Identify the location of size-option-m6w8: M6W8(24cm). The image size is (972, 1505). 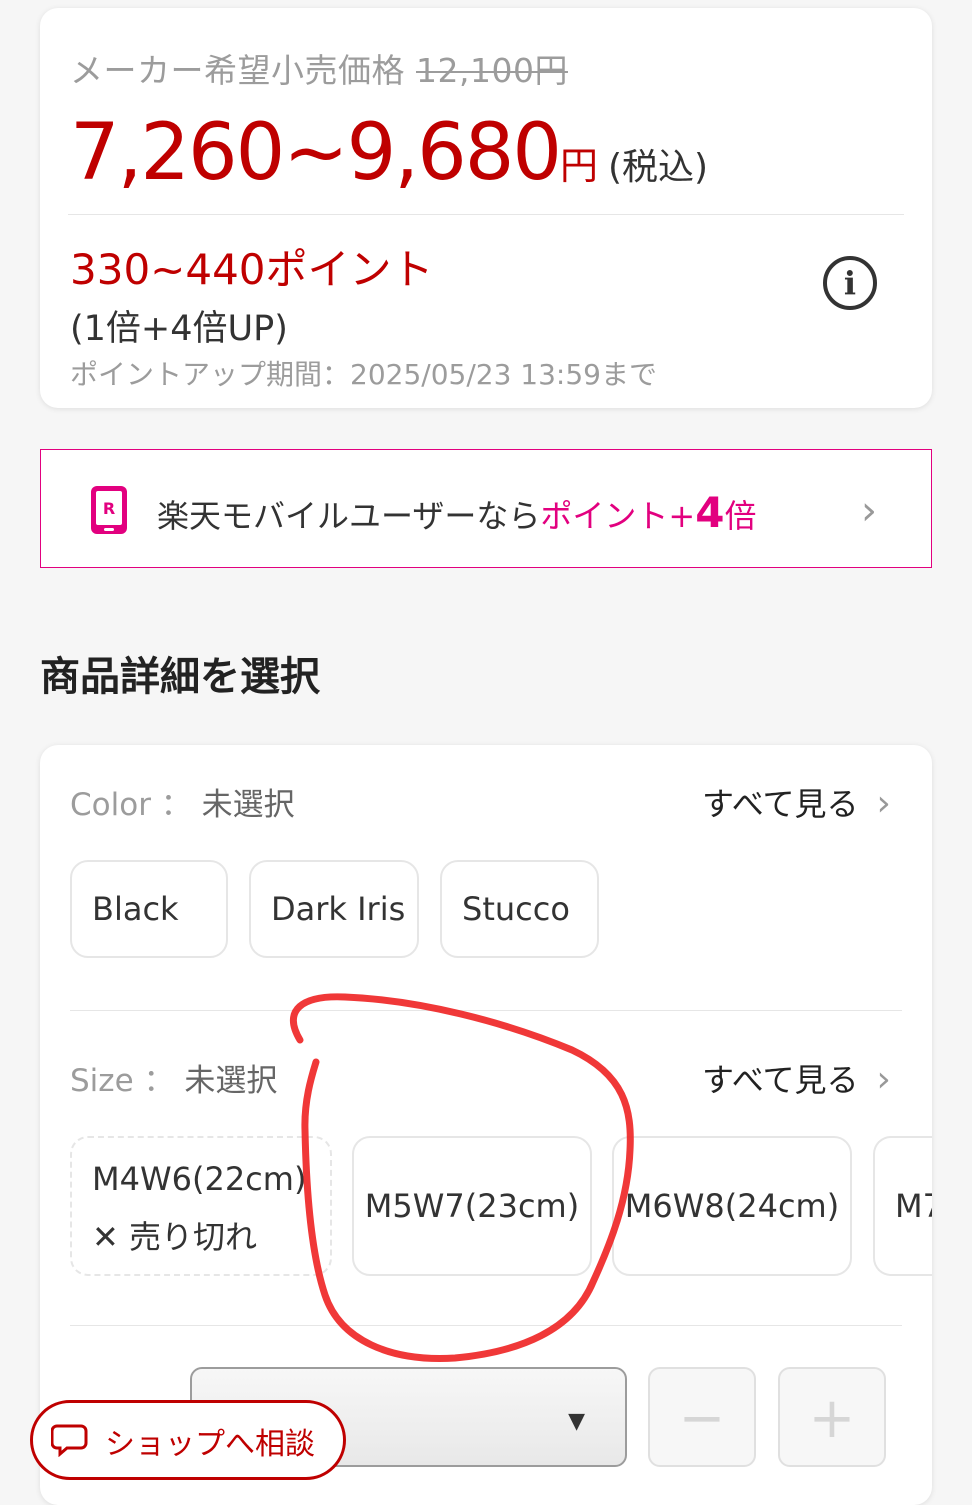
(732, 1206).